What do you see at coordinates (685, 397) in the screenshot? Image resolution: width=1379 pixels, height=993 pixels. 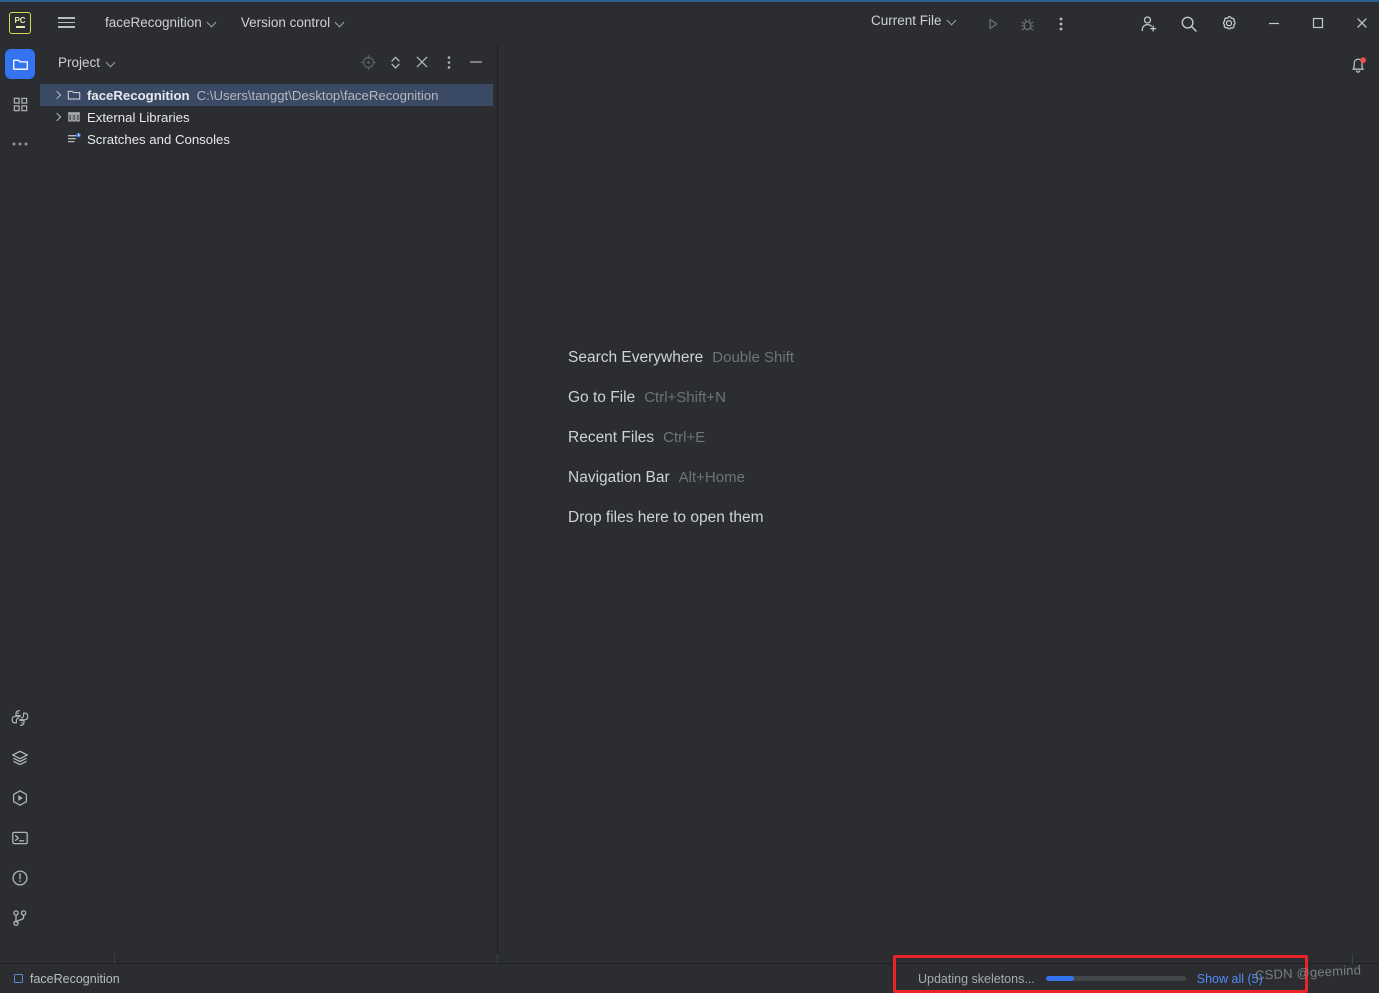 I see `hint-shortcut: Ctrl+Shift+N` at bounding box center [685, 397].